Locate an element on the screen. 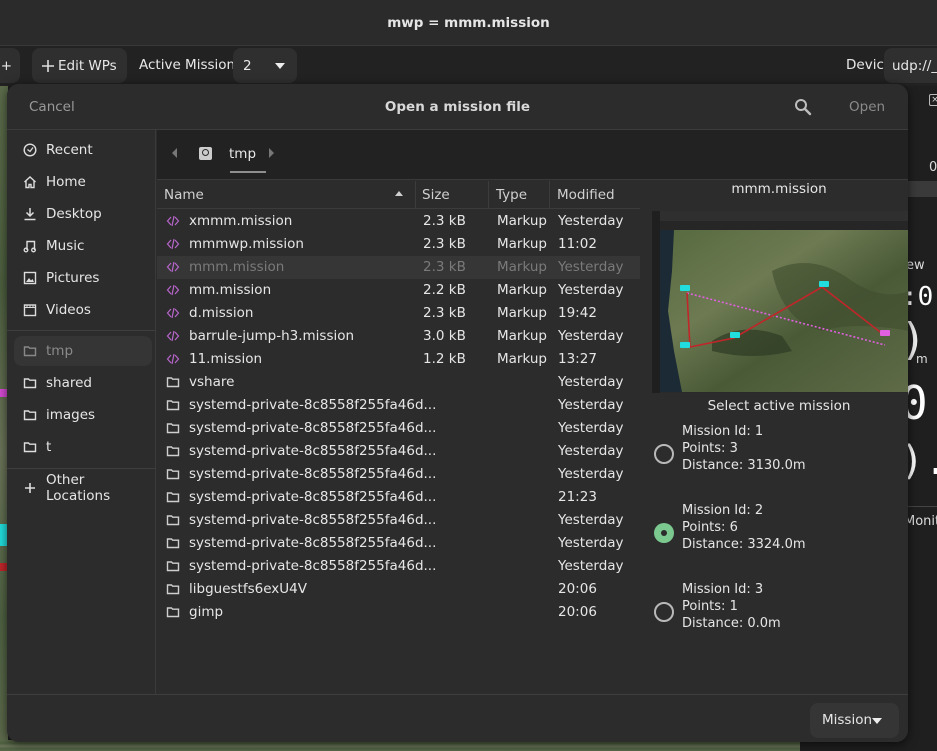  chevron-down-icon is located at coordinates (877, 721).